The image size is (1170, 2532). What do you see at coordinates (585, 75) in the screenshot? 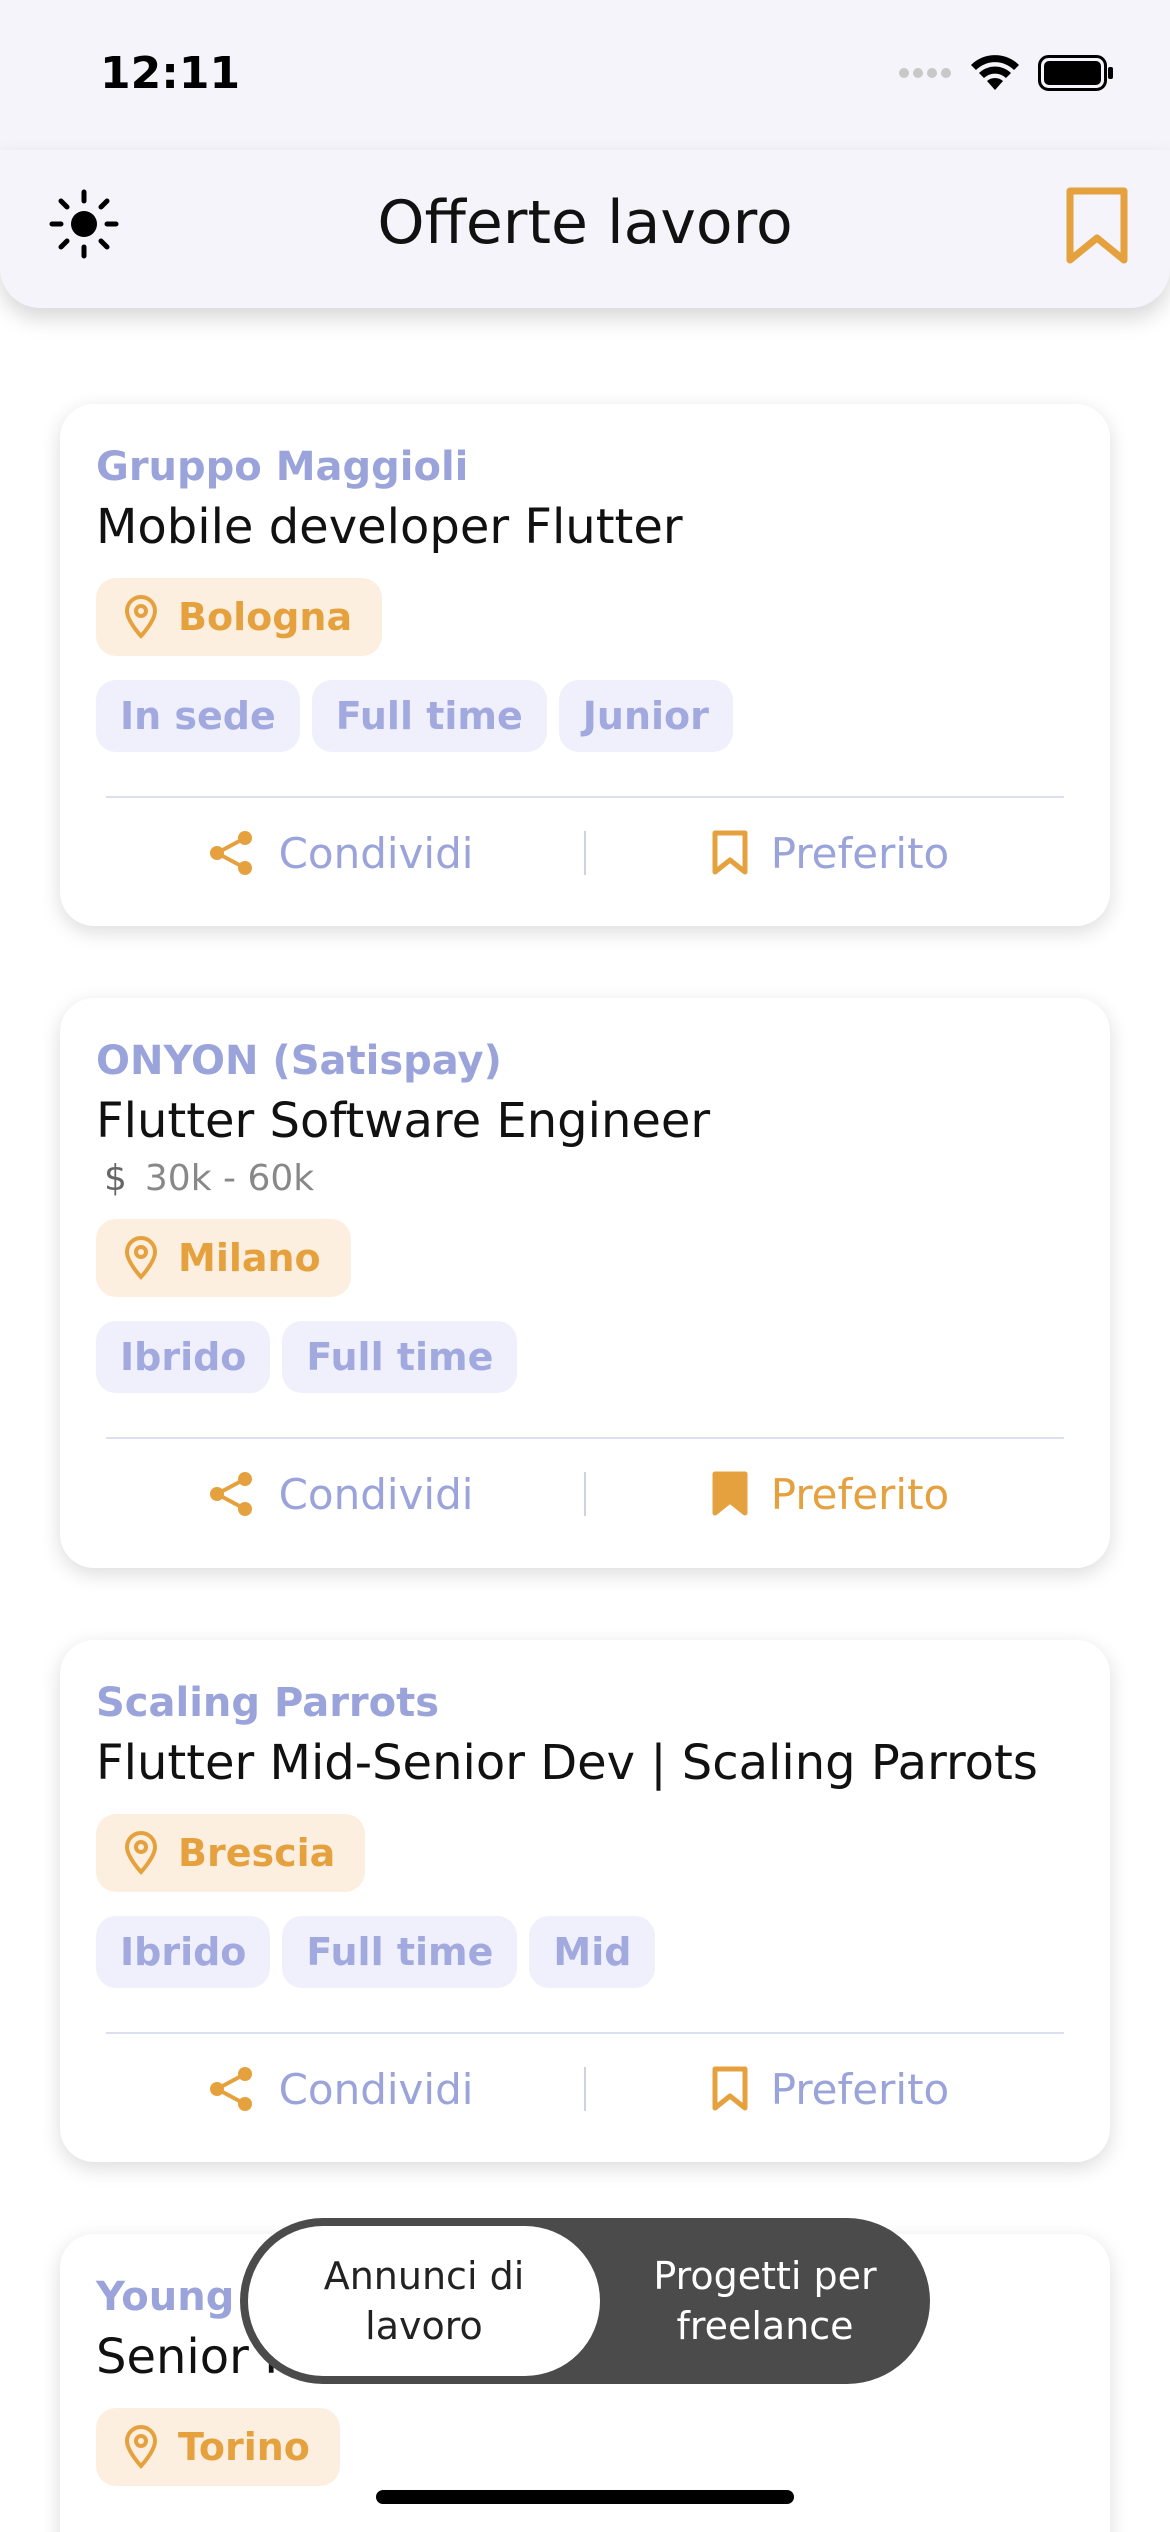
I see `status-bar: 12:11` at bounding box center [585, 75].